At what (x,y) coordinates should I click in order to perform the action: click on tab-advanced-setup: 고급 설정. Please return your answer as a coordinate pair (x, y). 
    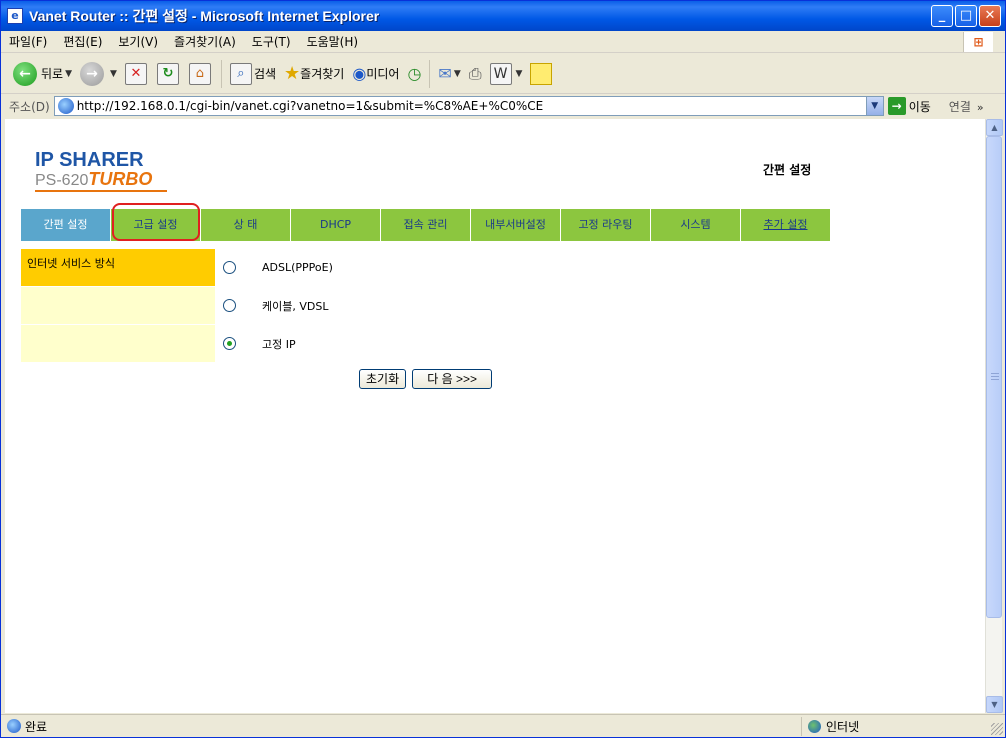
    Looking at the image, I should click on (156, 222).